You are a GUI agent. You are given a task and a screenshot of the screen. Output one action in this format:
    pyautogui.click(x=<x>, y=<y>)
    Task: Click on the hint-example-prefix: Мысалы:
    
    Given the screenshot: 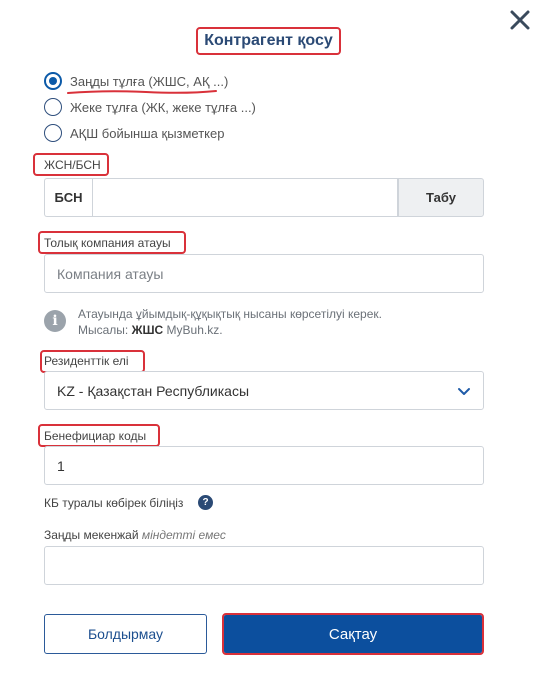 What is the action you would take?
    pyautogui.click(x=103, y=330)
    